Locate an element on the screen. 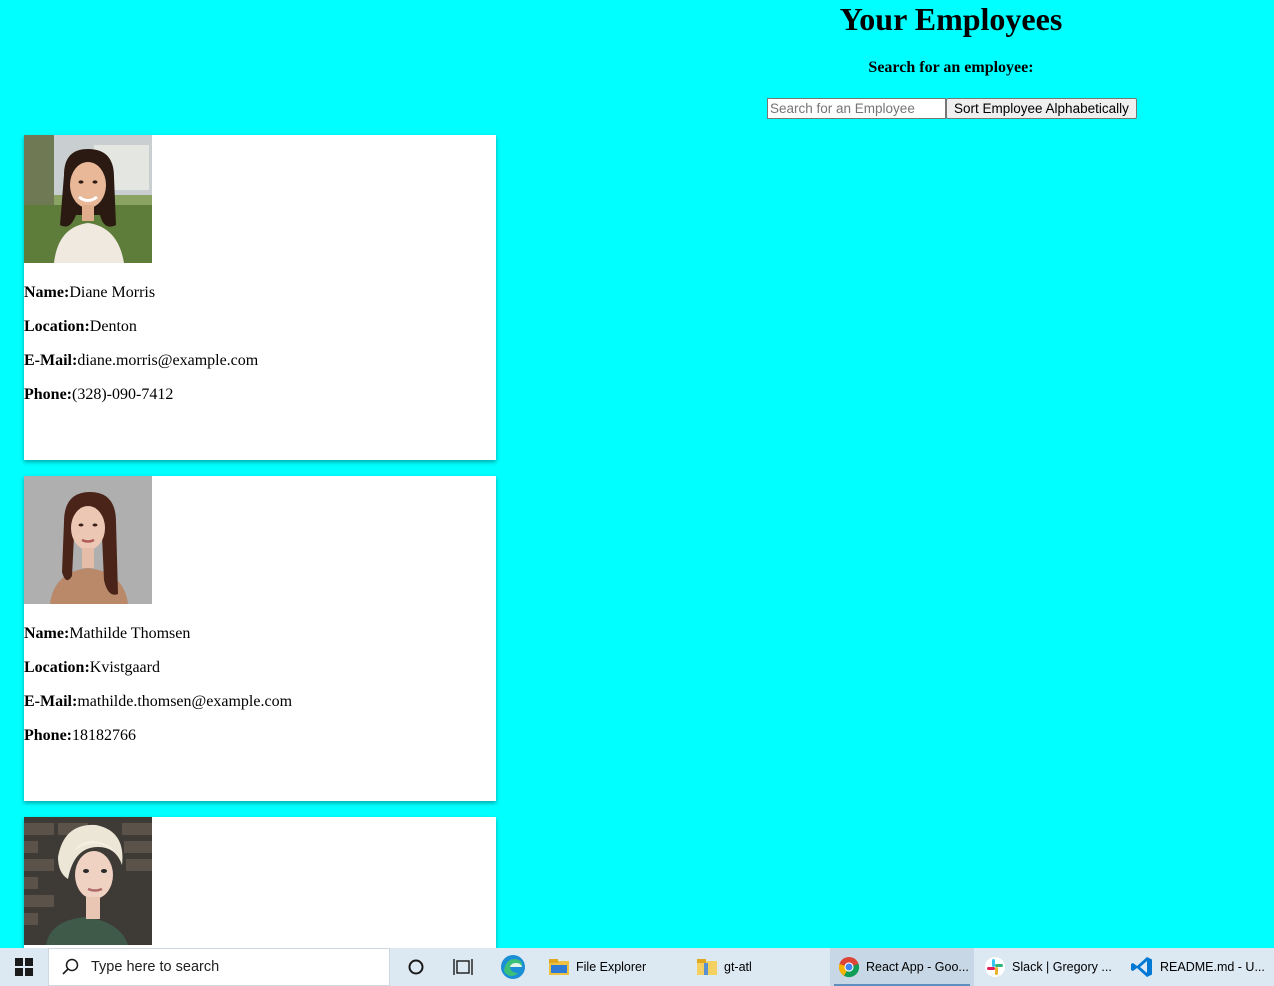 The image size is (1274, 986). employee-name: Name:Diane Morris is located at coordinates (89, 293).